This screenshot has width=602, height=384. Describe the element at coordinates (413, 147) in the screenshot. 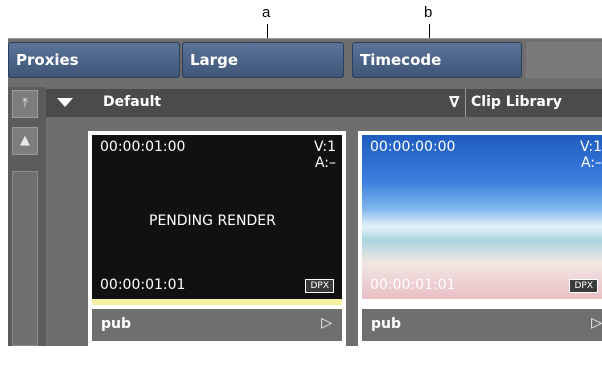

I see `timecode-in: 00:00:00:00` at that location.